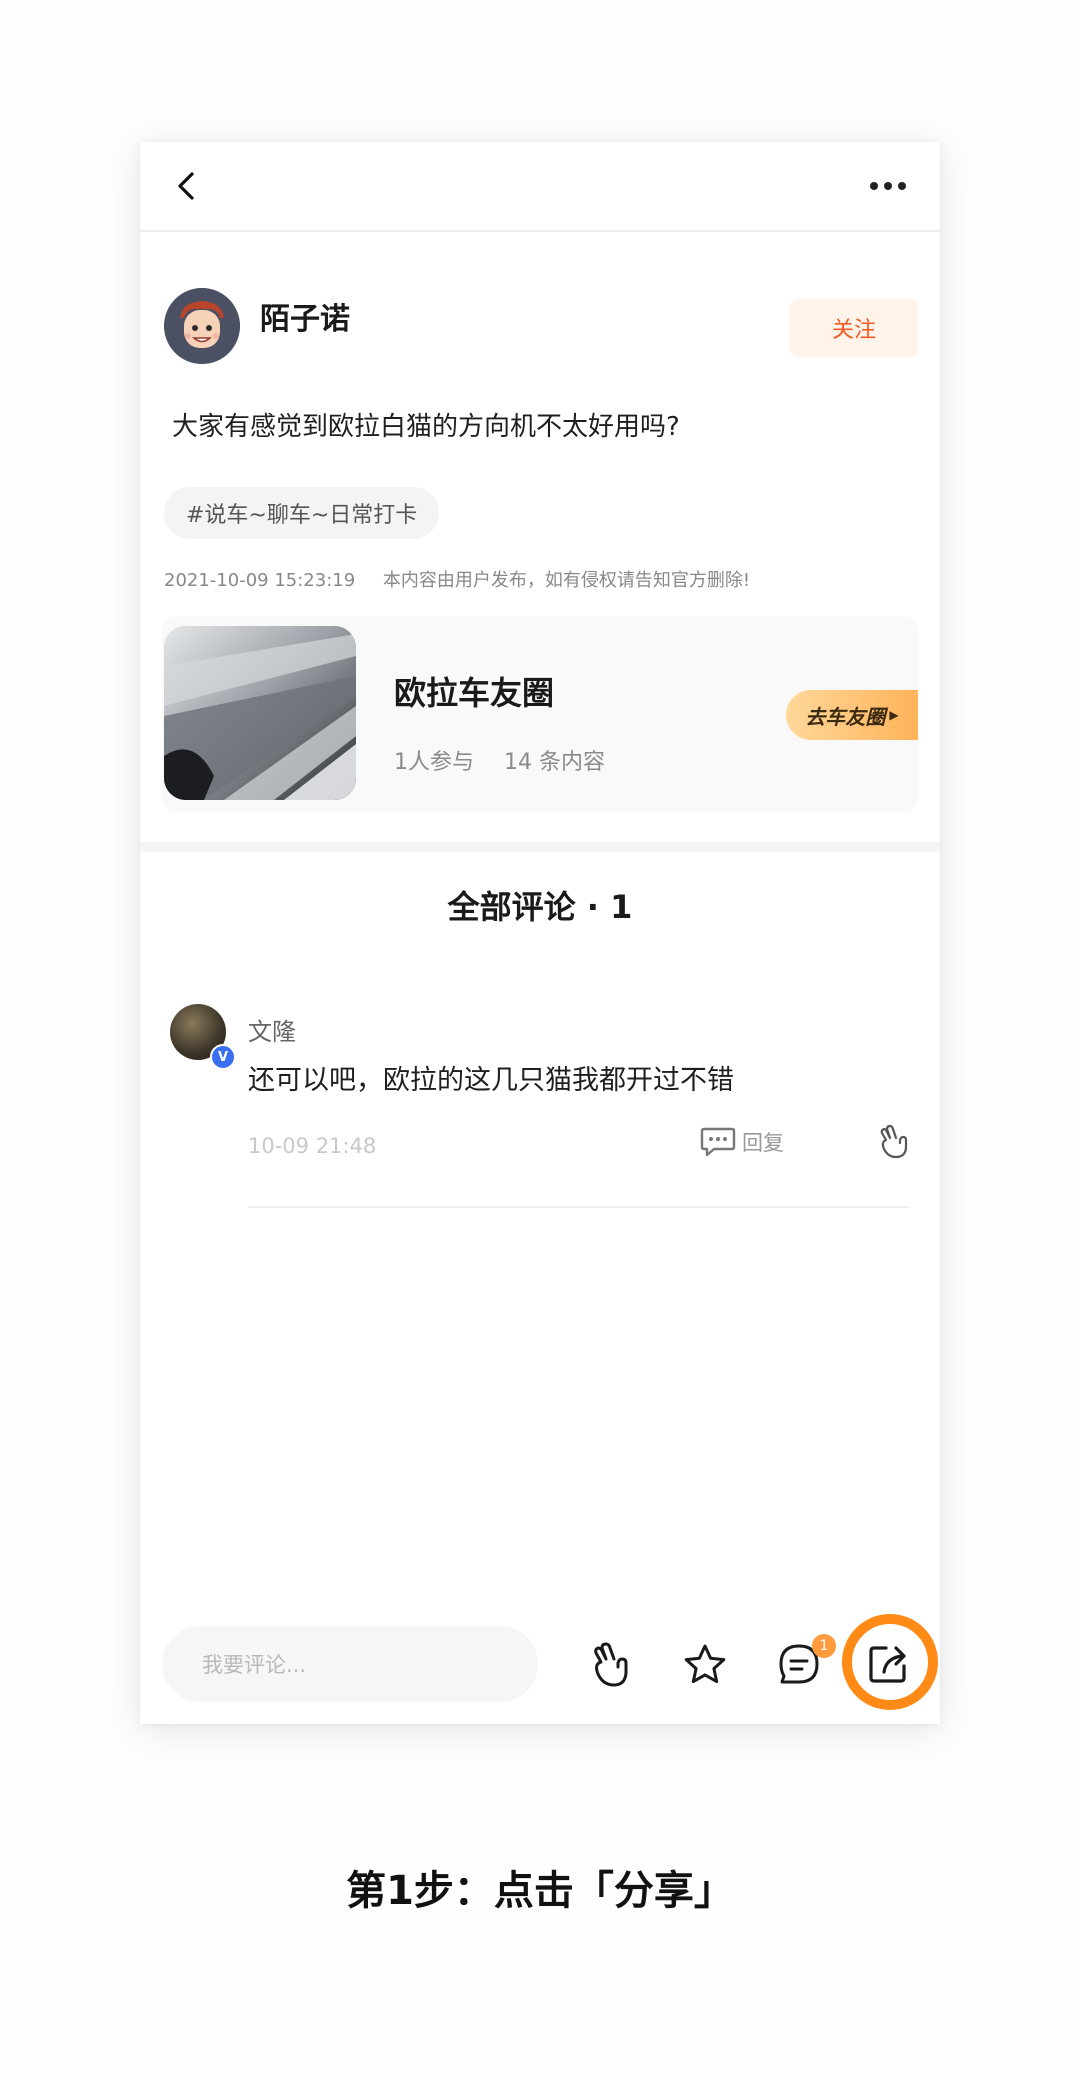 The height and width of the screenshot is (2080, 1080). I want to click on circle-posts: 14 条内容, so click(554, 762).